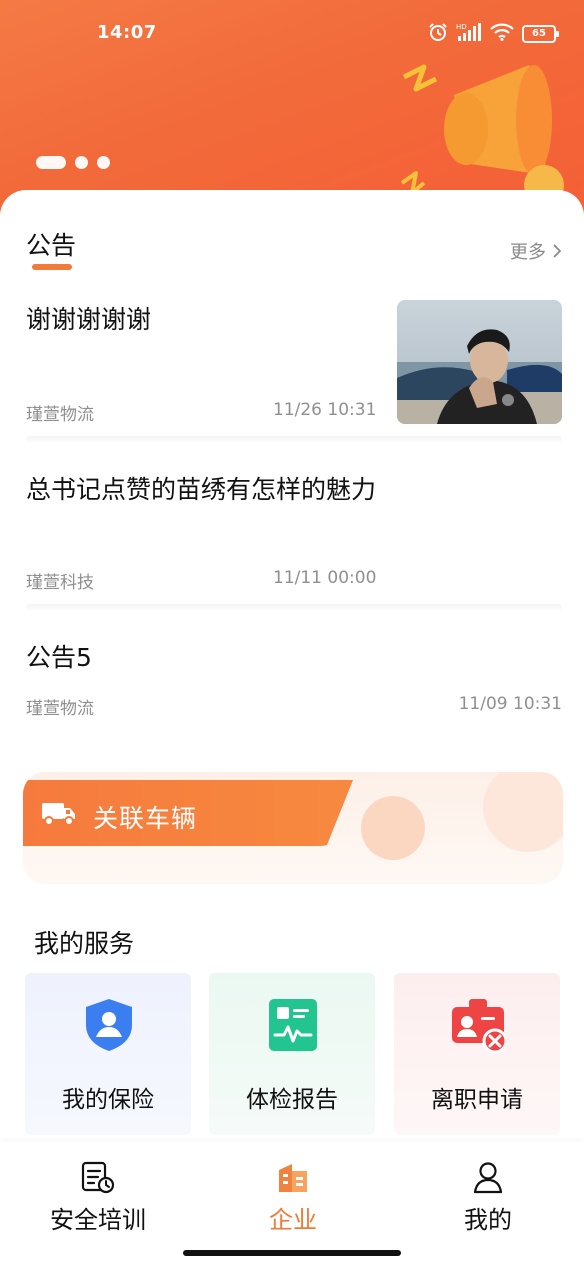 The image size is (584, 1266). I want to click on battery-icon: 65, so click(540, 34).